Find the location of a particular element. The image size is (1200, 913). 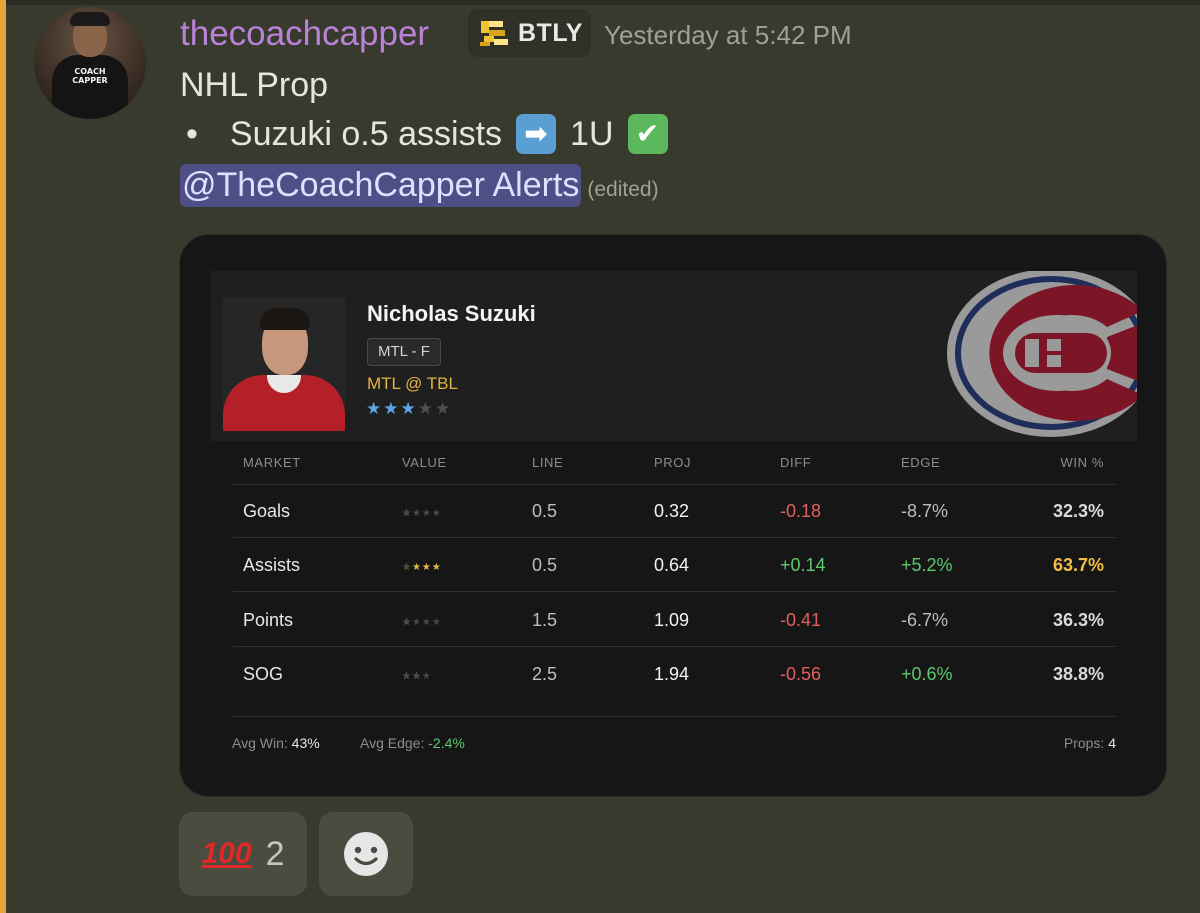

pick-text: Suzuki o.5 assists is located at coordinates (366, 133).